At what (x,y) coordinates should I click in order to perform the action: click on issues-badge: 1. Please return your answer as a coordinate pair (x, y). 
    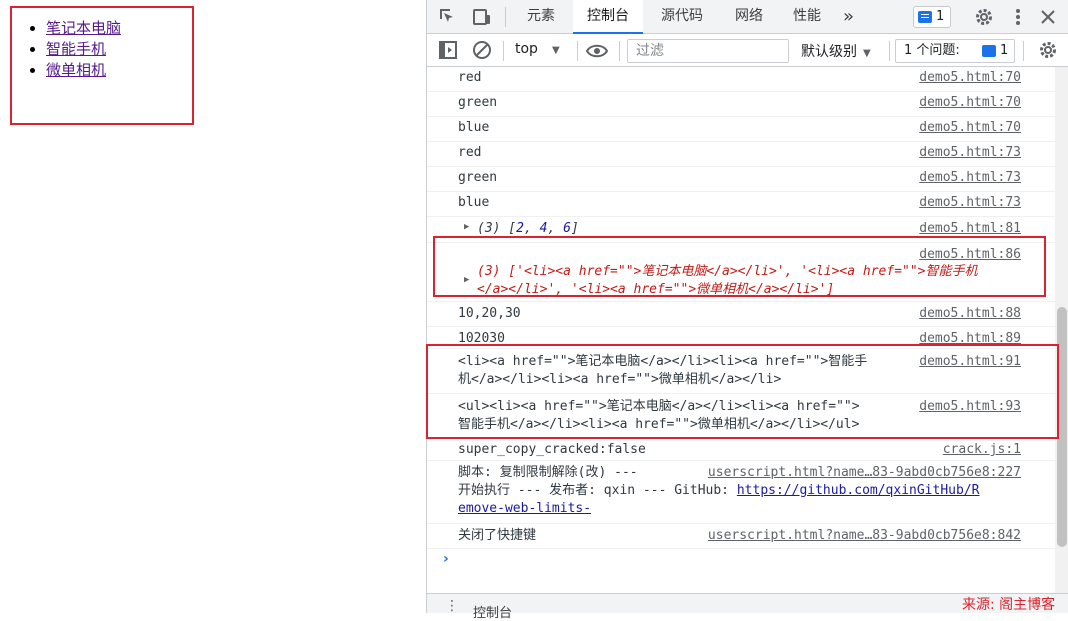
    Looking at the image, I should click on (932, 17).